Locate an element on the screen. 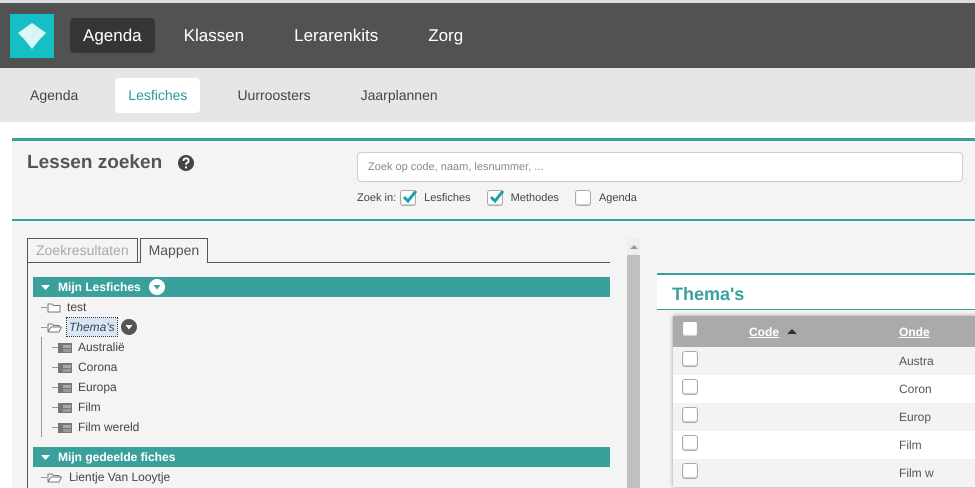  nav-tab: Klassen is located at coordinates (214, 36).